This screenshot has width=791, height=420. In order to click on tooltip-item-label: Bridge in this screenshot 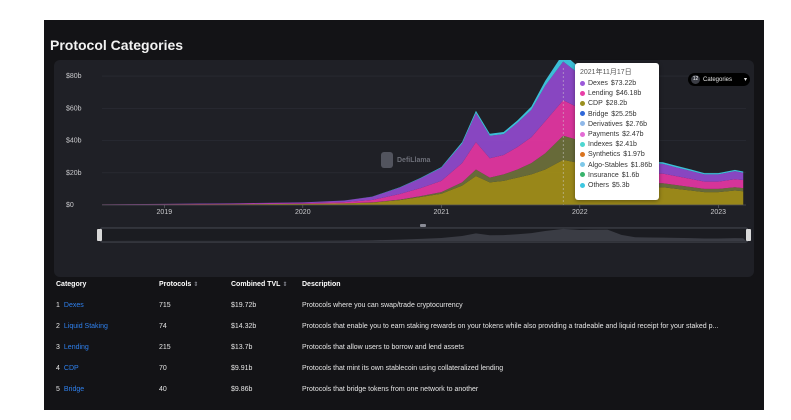, I will do `click(598, 114)`.